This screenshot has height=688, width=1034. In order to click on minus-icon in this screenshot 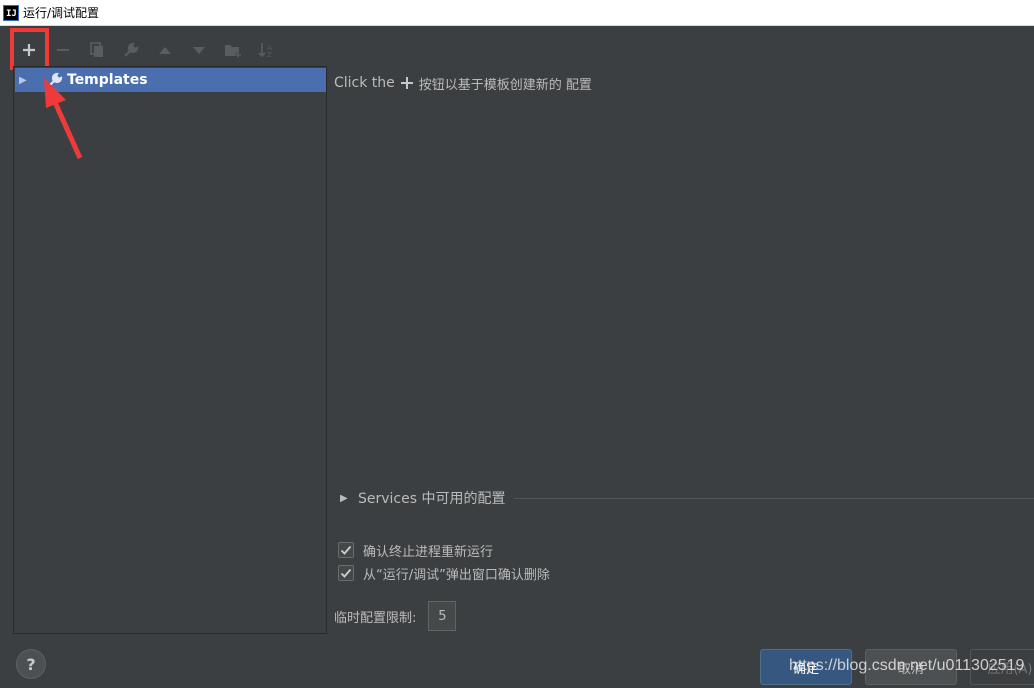, I will do `click(63, 50)`.